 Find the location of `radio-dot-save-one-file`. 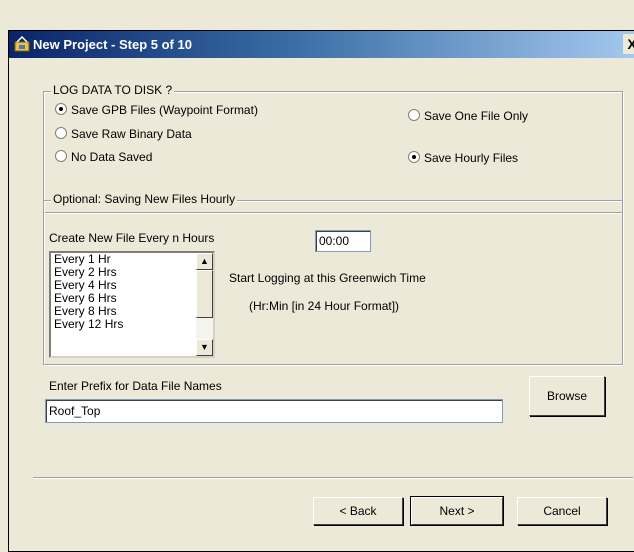

radio-dot-save-one-file is located at coordinates (414, 115).